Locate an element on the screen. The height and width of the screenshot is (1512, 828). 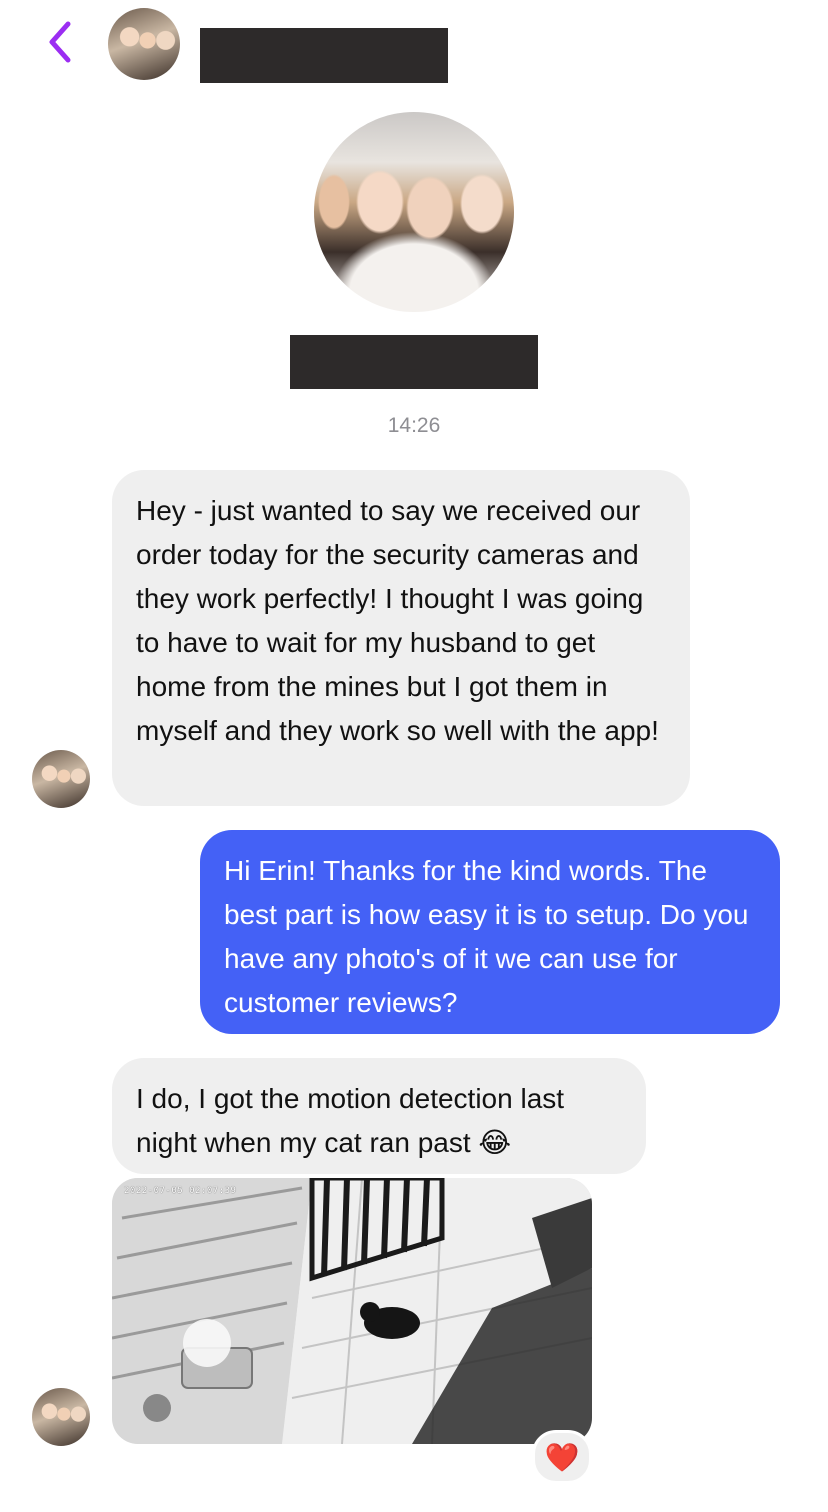
redacted-profile-name is located at coordinates (414, 362).